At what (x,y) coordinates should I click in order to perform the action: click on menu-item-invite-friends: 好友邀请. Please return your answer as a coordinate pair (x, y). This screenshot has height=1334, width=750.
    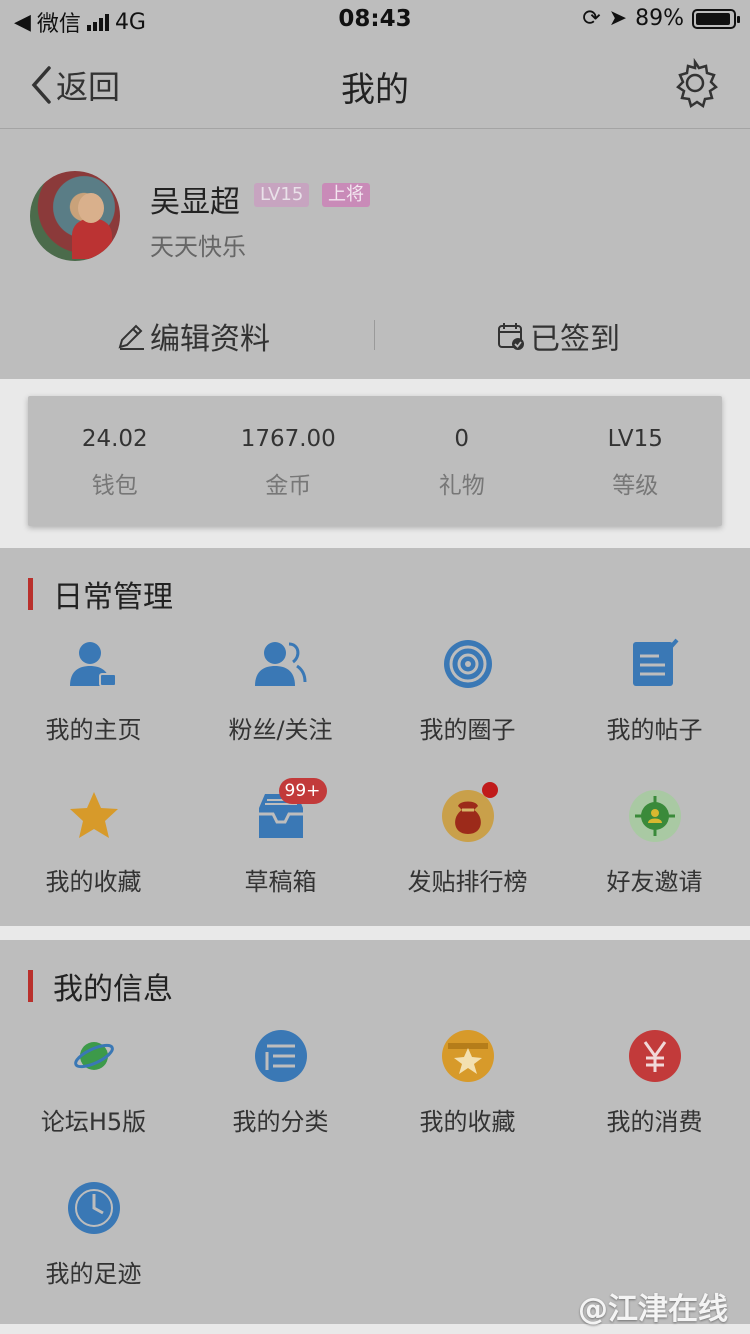
    Looking at the image, I should click on (654, 842).